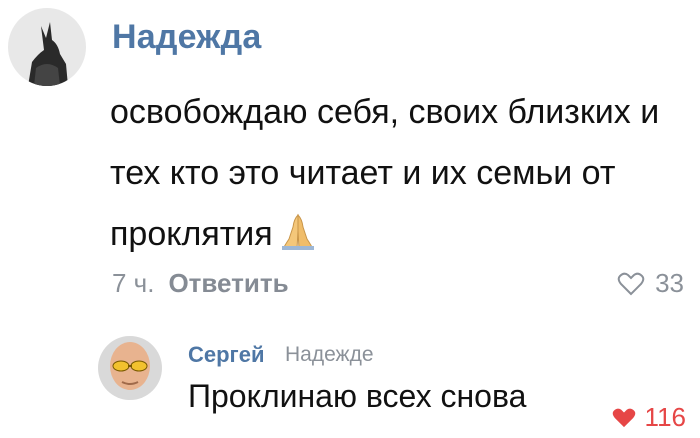 The width and height of the screenshot is (700, 438). Describe the element at coordinates (133, 283) in the screenshot. I see `comment-time: 7 ч.` at that location.